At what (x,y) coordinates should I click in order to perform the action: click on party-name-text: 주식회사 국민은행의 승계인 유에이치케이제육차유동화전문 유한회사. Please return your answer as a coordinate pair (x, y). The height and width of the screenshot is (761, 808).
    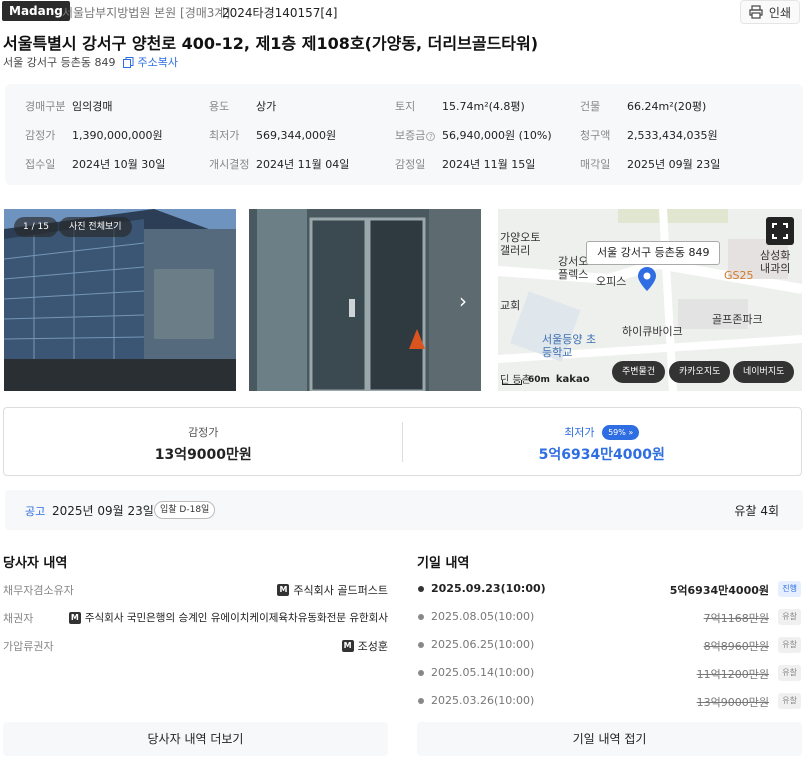
    Looking at the image, I should click on (236, 618).